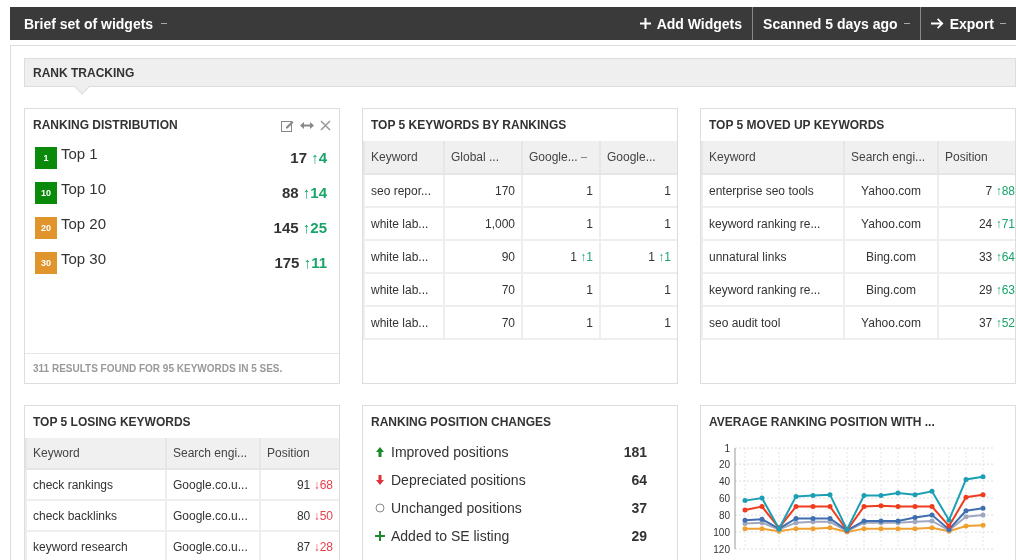  I want to click on axis-label: 100, so click(721, 533).